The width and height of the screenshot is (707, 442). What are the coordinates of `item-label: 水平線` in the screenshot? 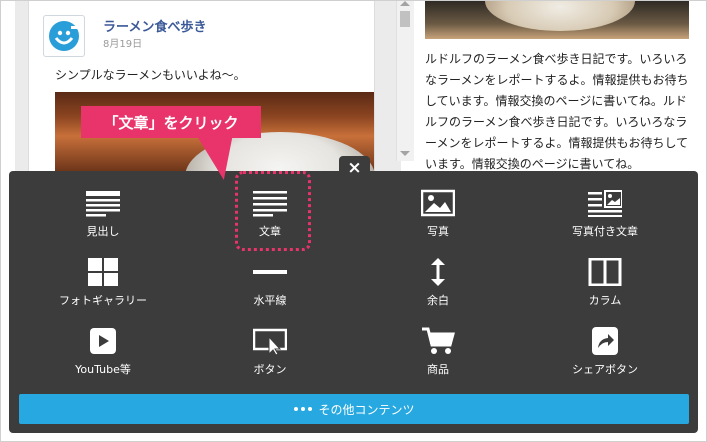 It's located at (270, 300).